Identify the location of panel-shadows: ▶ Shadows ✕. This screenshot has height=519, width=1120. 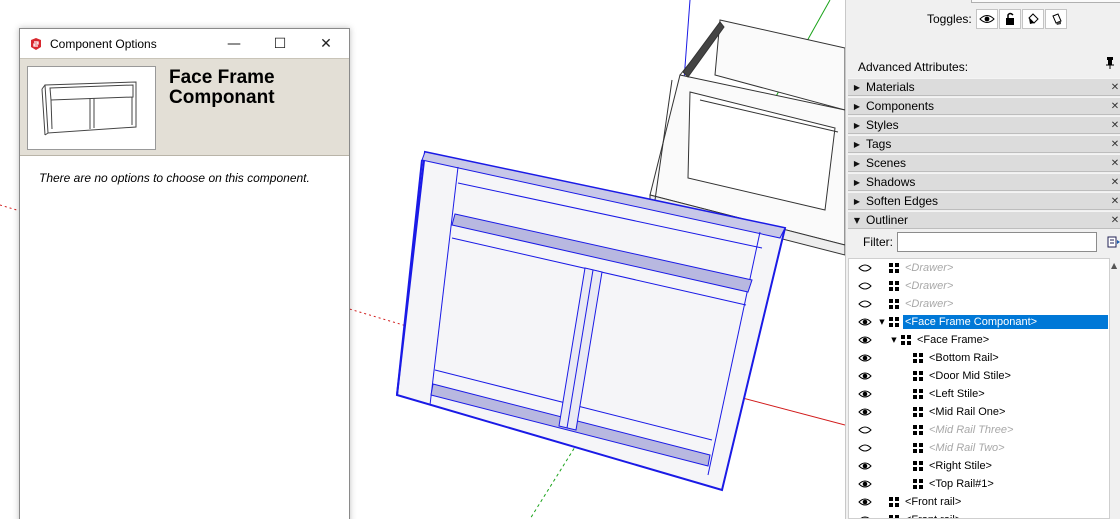
(984, 182).